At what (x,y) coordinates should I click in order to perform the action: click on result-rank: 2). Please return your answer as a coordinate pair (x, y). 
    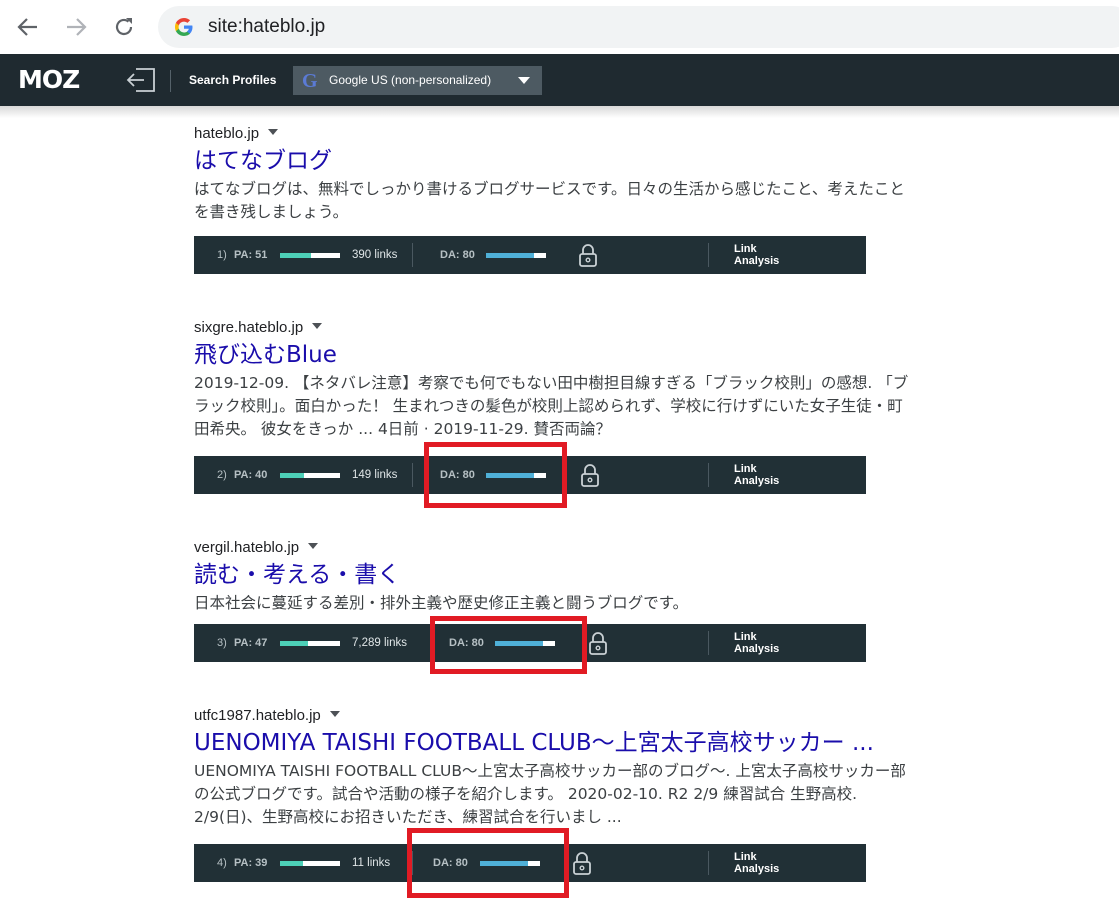
    Looking at the image, I should click on (222, 475).